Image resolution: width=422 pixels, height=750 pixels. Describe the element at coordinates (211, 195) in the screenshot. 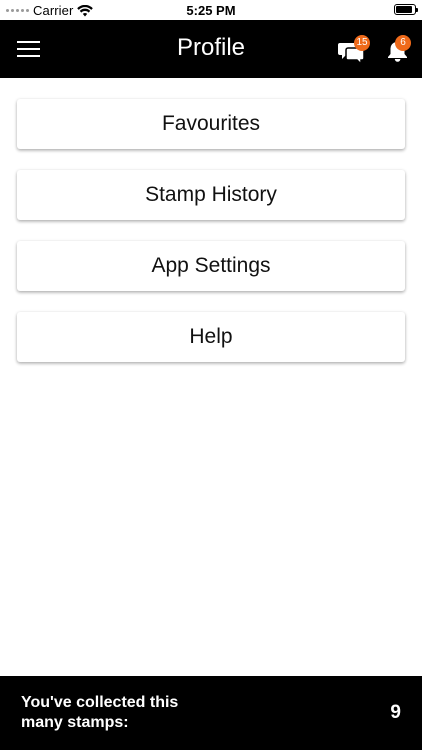

I see `stamp-history-button: Stamp History` at that location.